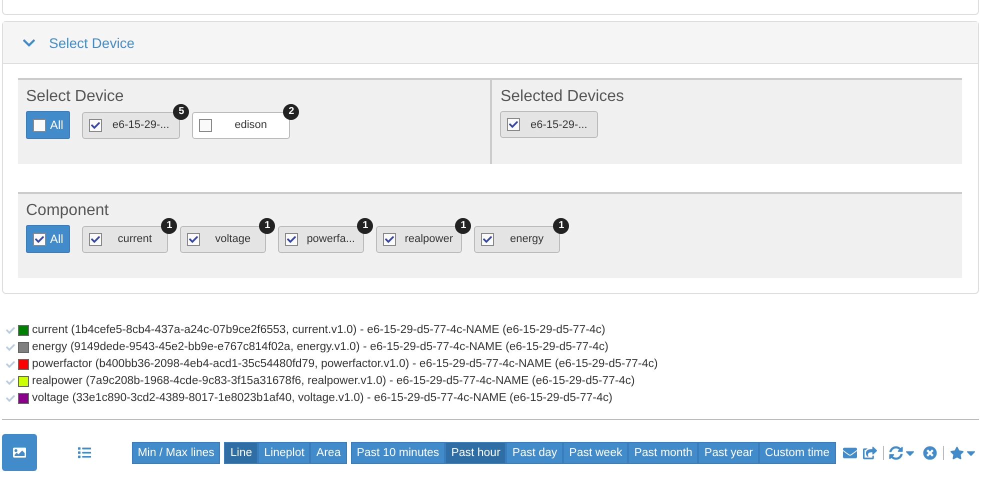 This screenshot has height=485, width=981. What do you see at coordinates (320, 347) in the screenshot?
I see `legend-text: energy (9149dede-9543-45e2-bb9e-e767c814f02a, energy.v1.0) - e6-15-29-d5-77-4c-NAME (e6-15-29-d5-77-4c)` at bounding box center [320, 347].